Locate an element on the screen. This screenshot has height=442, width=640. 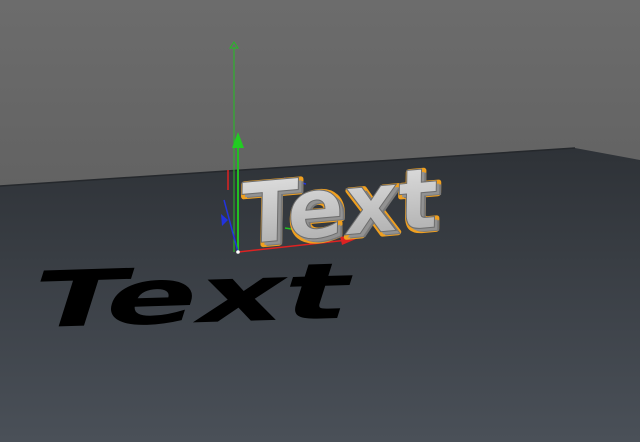
text-object: Text Text Text Text is located at coordinates (341, 207).